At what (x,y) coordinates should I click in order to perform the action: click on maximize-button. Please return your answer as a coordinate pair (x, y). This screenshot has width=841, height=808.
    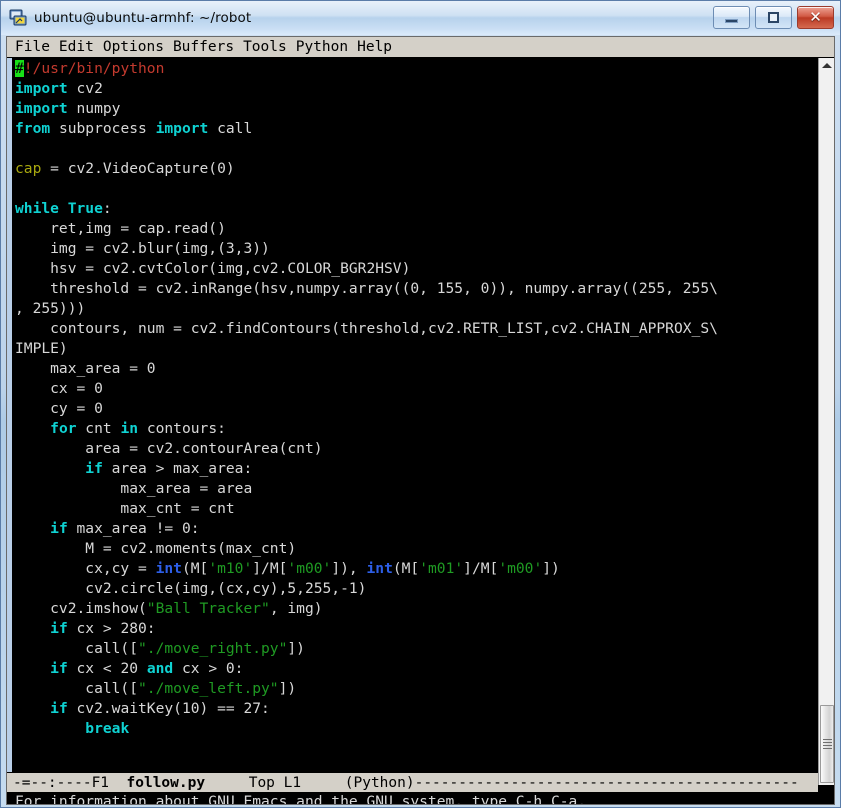
    Looking at the image, I should click on (773, 17).